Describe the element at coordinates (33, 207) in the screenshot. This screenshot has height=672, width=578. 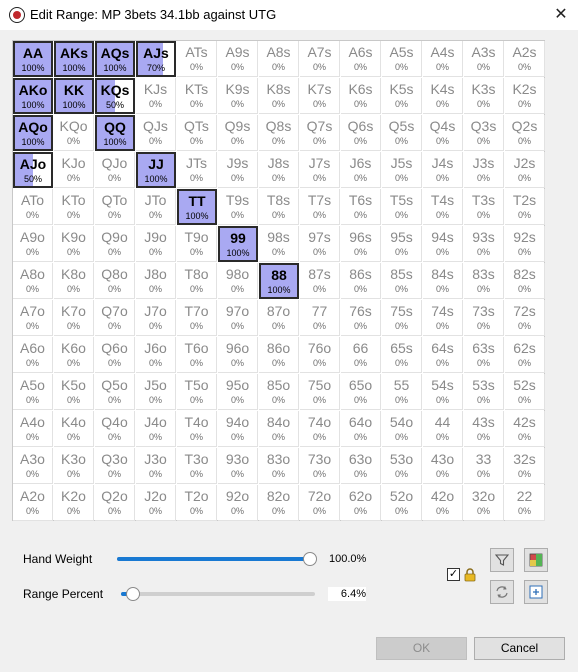
I see `hand-cell: ATo 0%` at that location.